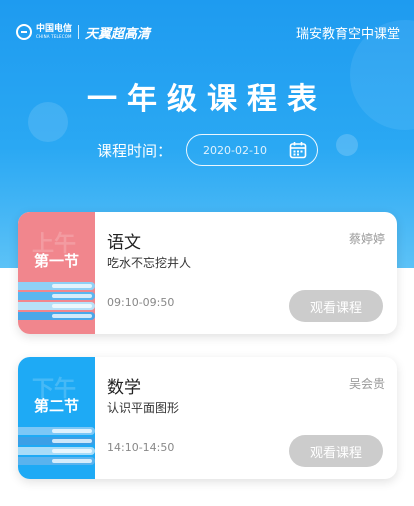  I want to click on date-picker: 2020-02-10, so click(252, 150).